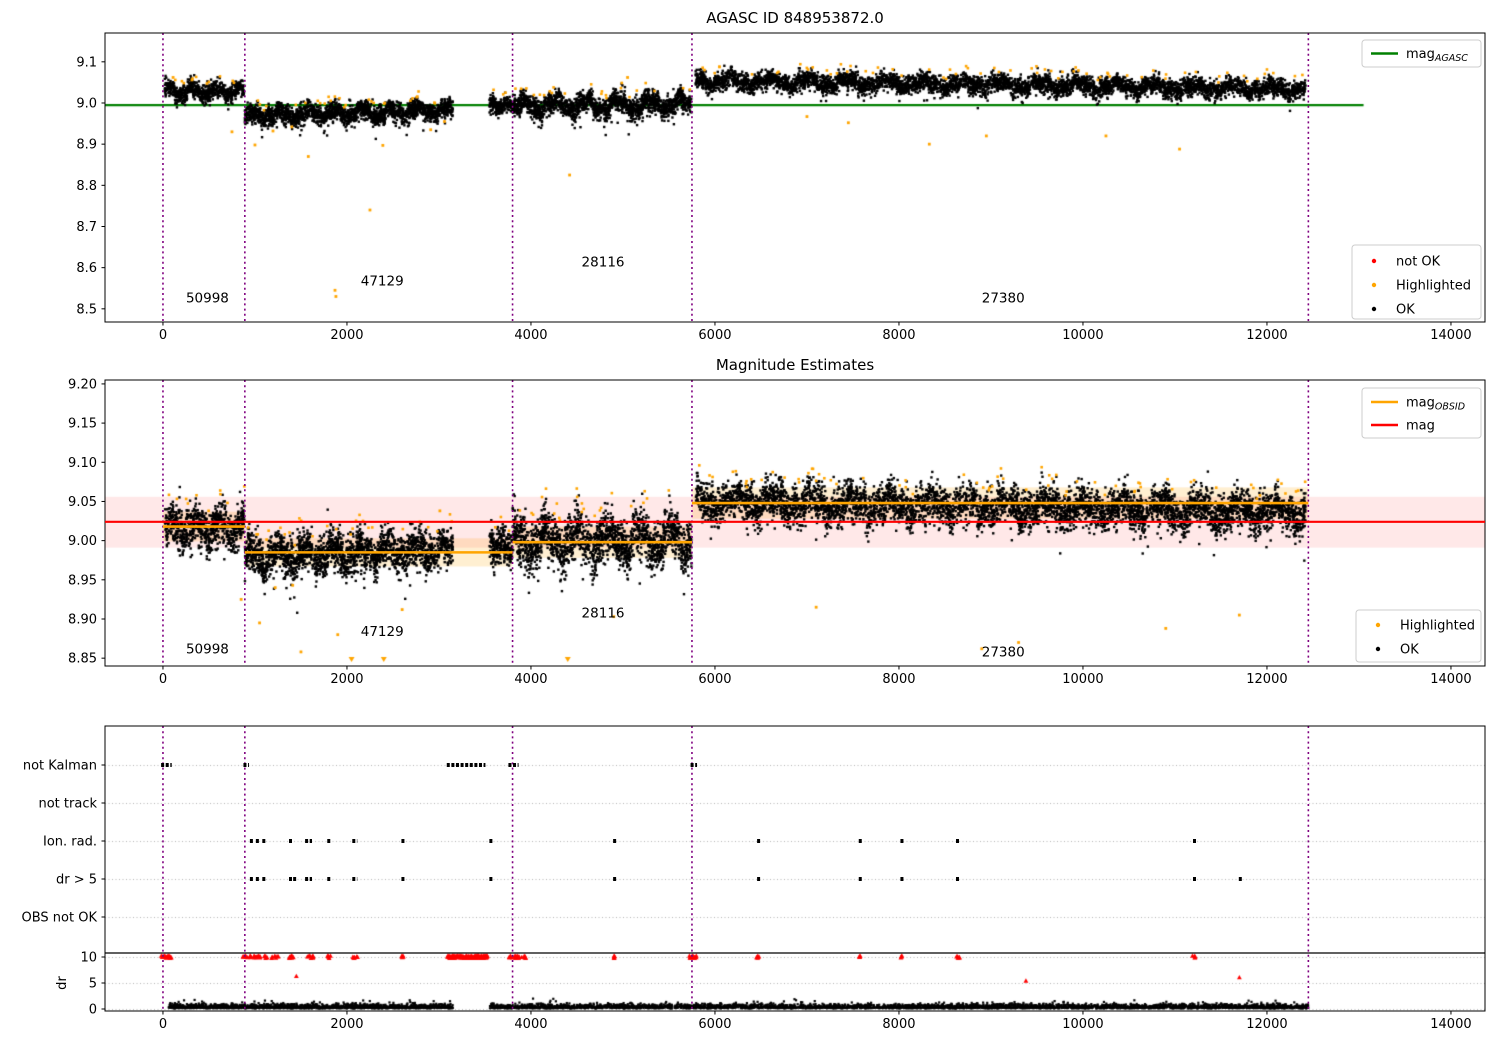 This screenshot has width=1500, height=1050. What do you see at coordinates (82, 580) in the screenshot?
I see `y-tick-label: 8.95` at bounding box center [82, 580].